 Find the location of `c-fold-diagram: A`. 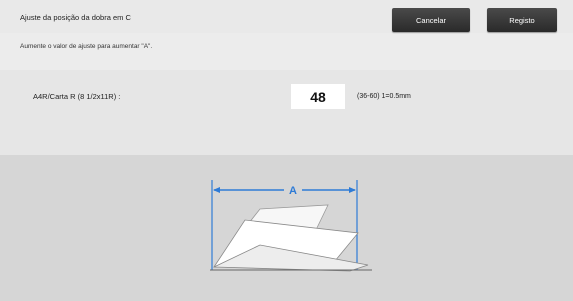

c-fold-diagram: A is located at coordinates (291, 226).